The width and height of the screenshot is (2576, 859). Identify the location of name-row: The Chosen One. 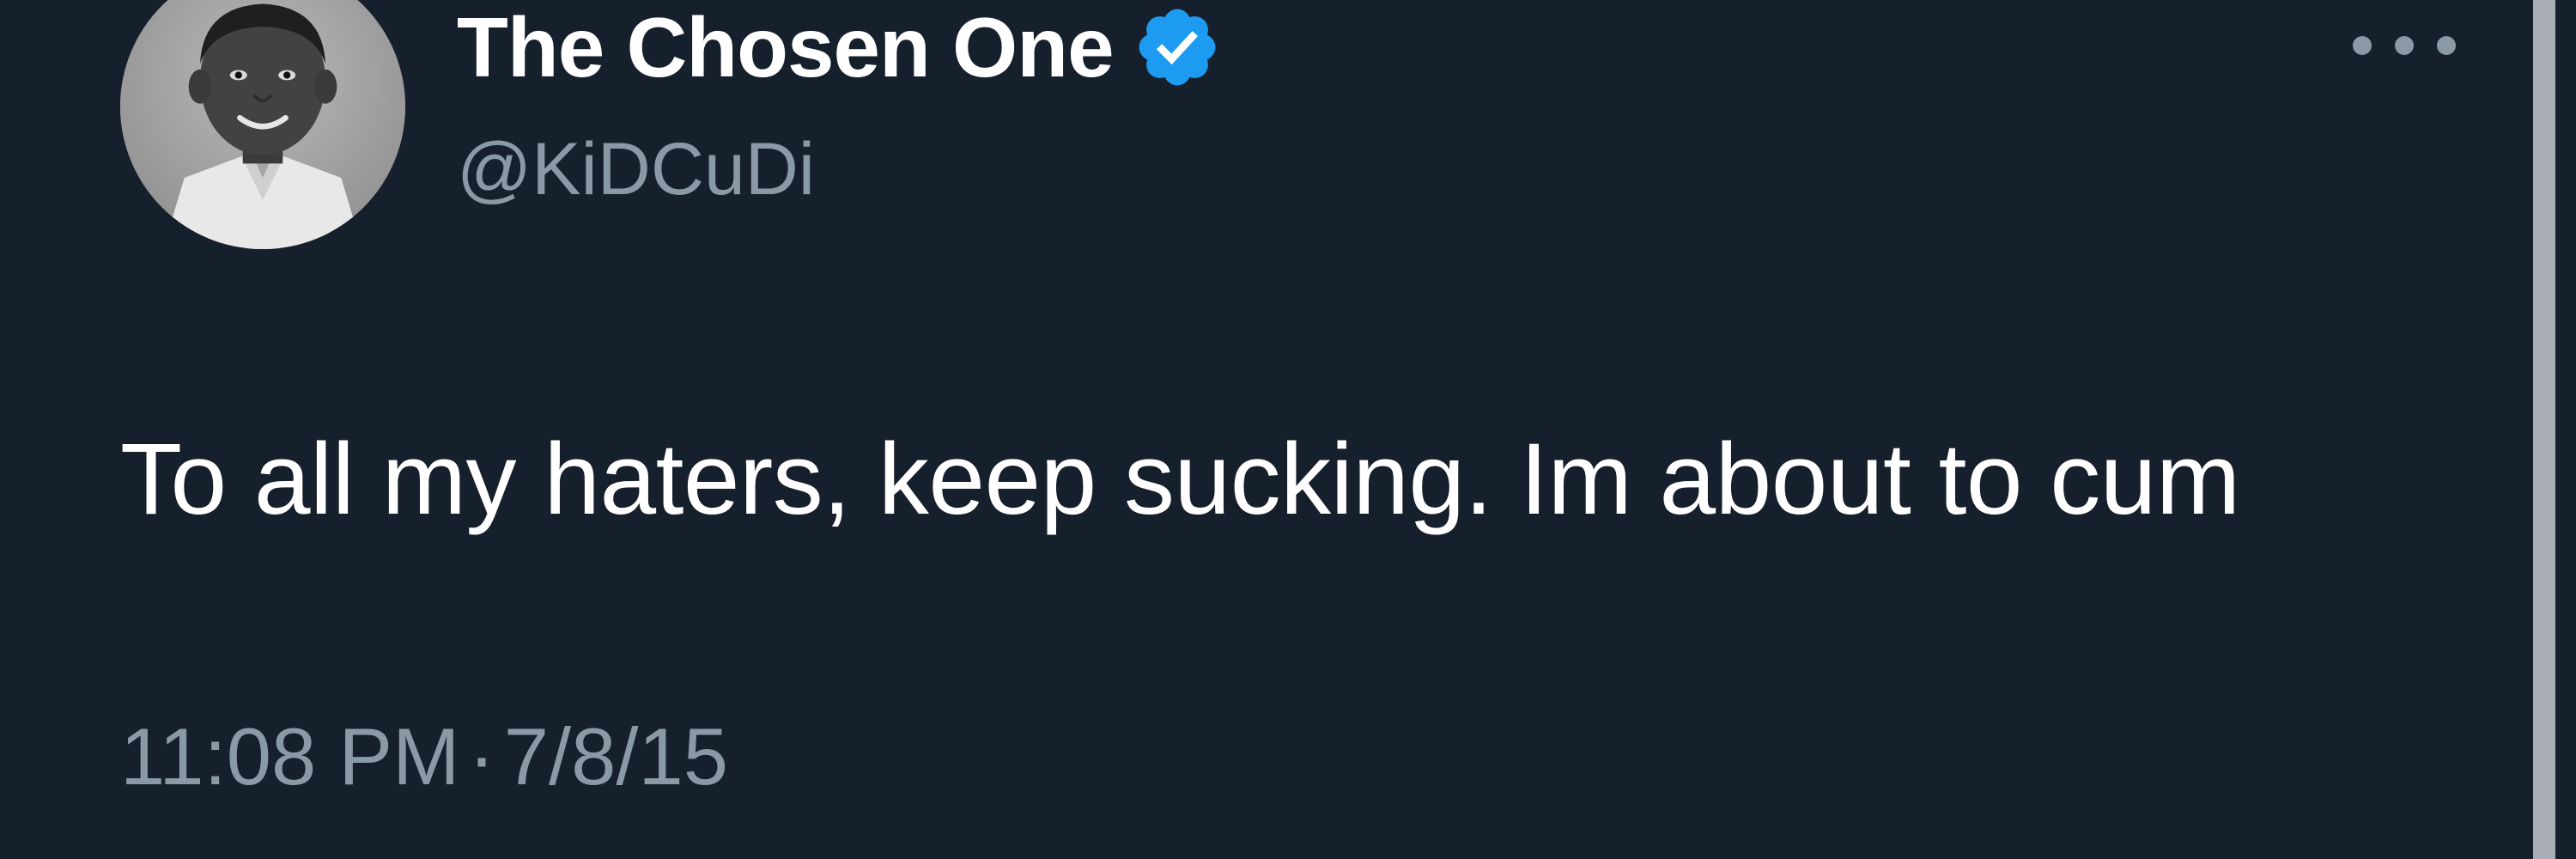
(839, 47).